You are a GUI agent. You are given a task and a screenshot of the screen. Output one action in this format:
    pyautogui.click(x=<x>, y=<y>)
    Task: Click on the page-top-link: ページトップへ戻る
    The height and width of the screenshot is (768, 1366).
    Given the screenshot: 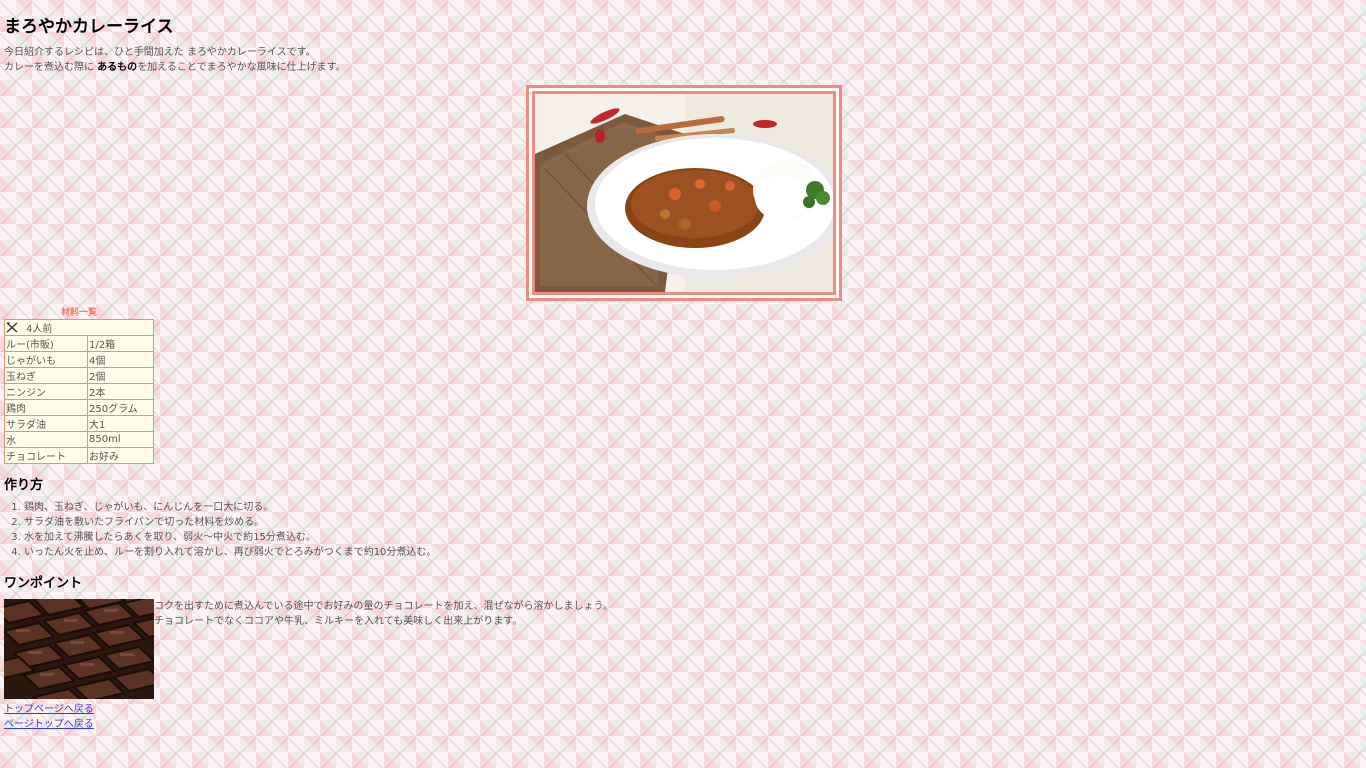 What is the action you would take?
    pyautogui.click(x=49, y=722)
    